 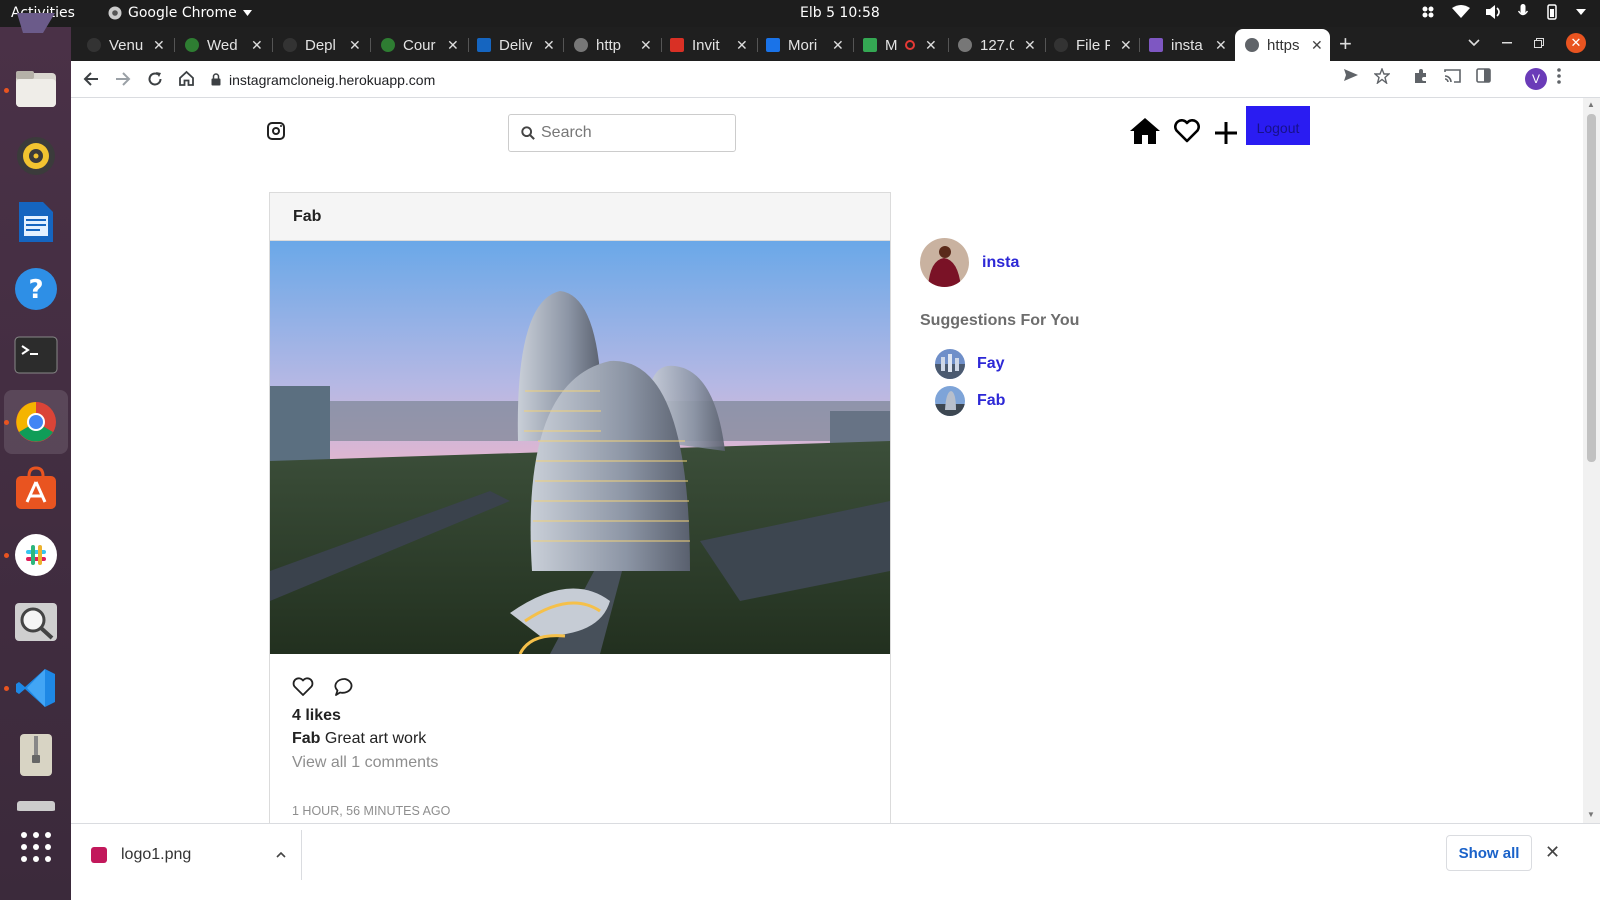 I want to click on plus-icon, so click(x=1226, y=133).